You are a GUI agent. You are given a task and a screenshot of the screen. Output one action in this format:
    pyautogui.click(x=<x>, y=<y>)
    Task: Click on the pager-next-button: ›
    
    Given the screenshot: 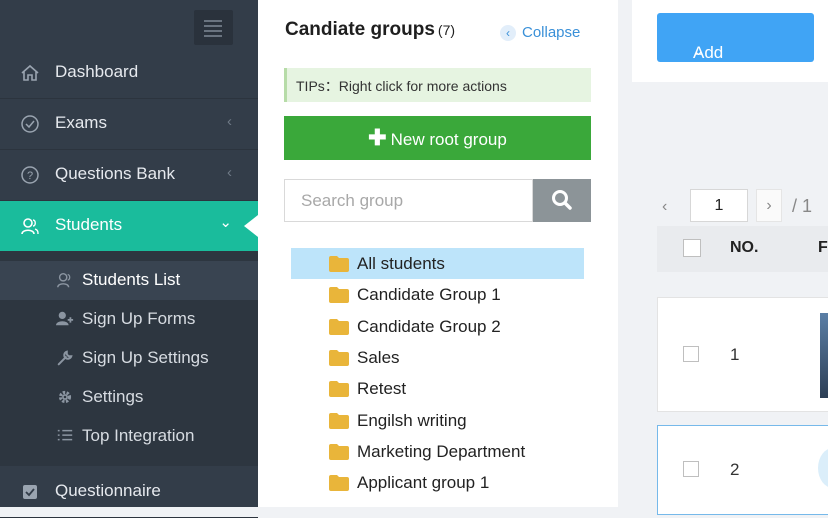 What is the action you would take?
    pyautogui.click(x=769, y=205)
    